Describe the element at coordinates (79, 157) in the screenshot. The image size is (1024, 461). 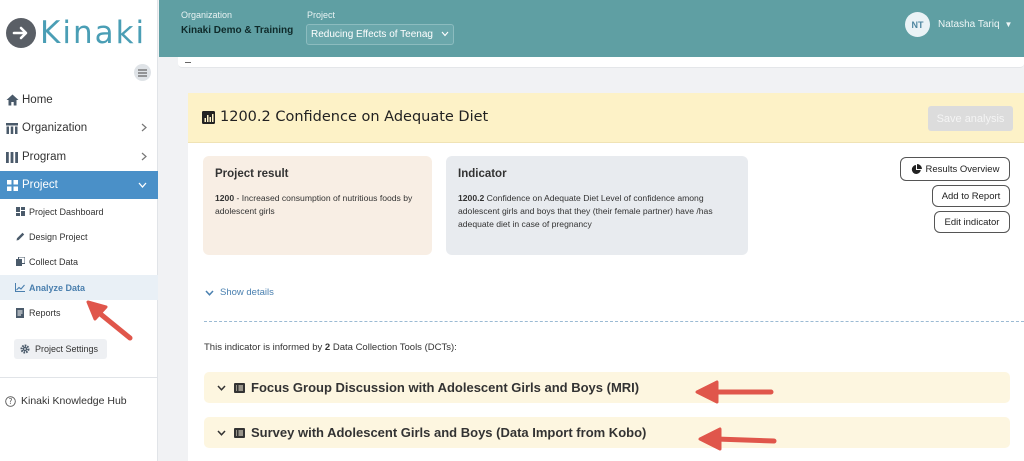
I see `sidebar-item-program: Program` at that location.